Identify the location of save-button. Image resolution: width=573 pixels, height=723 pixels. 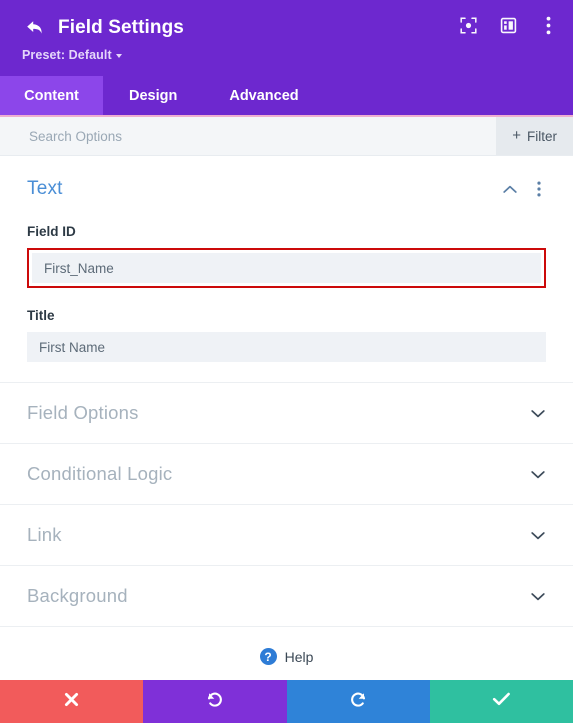
(501, 701).